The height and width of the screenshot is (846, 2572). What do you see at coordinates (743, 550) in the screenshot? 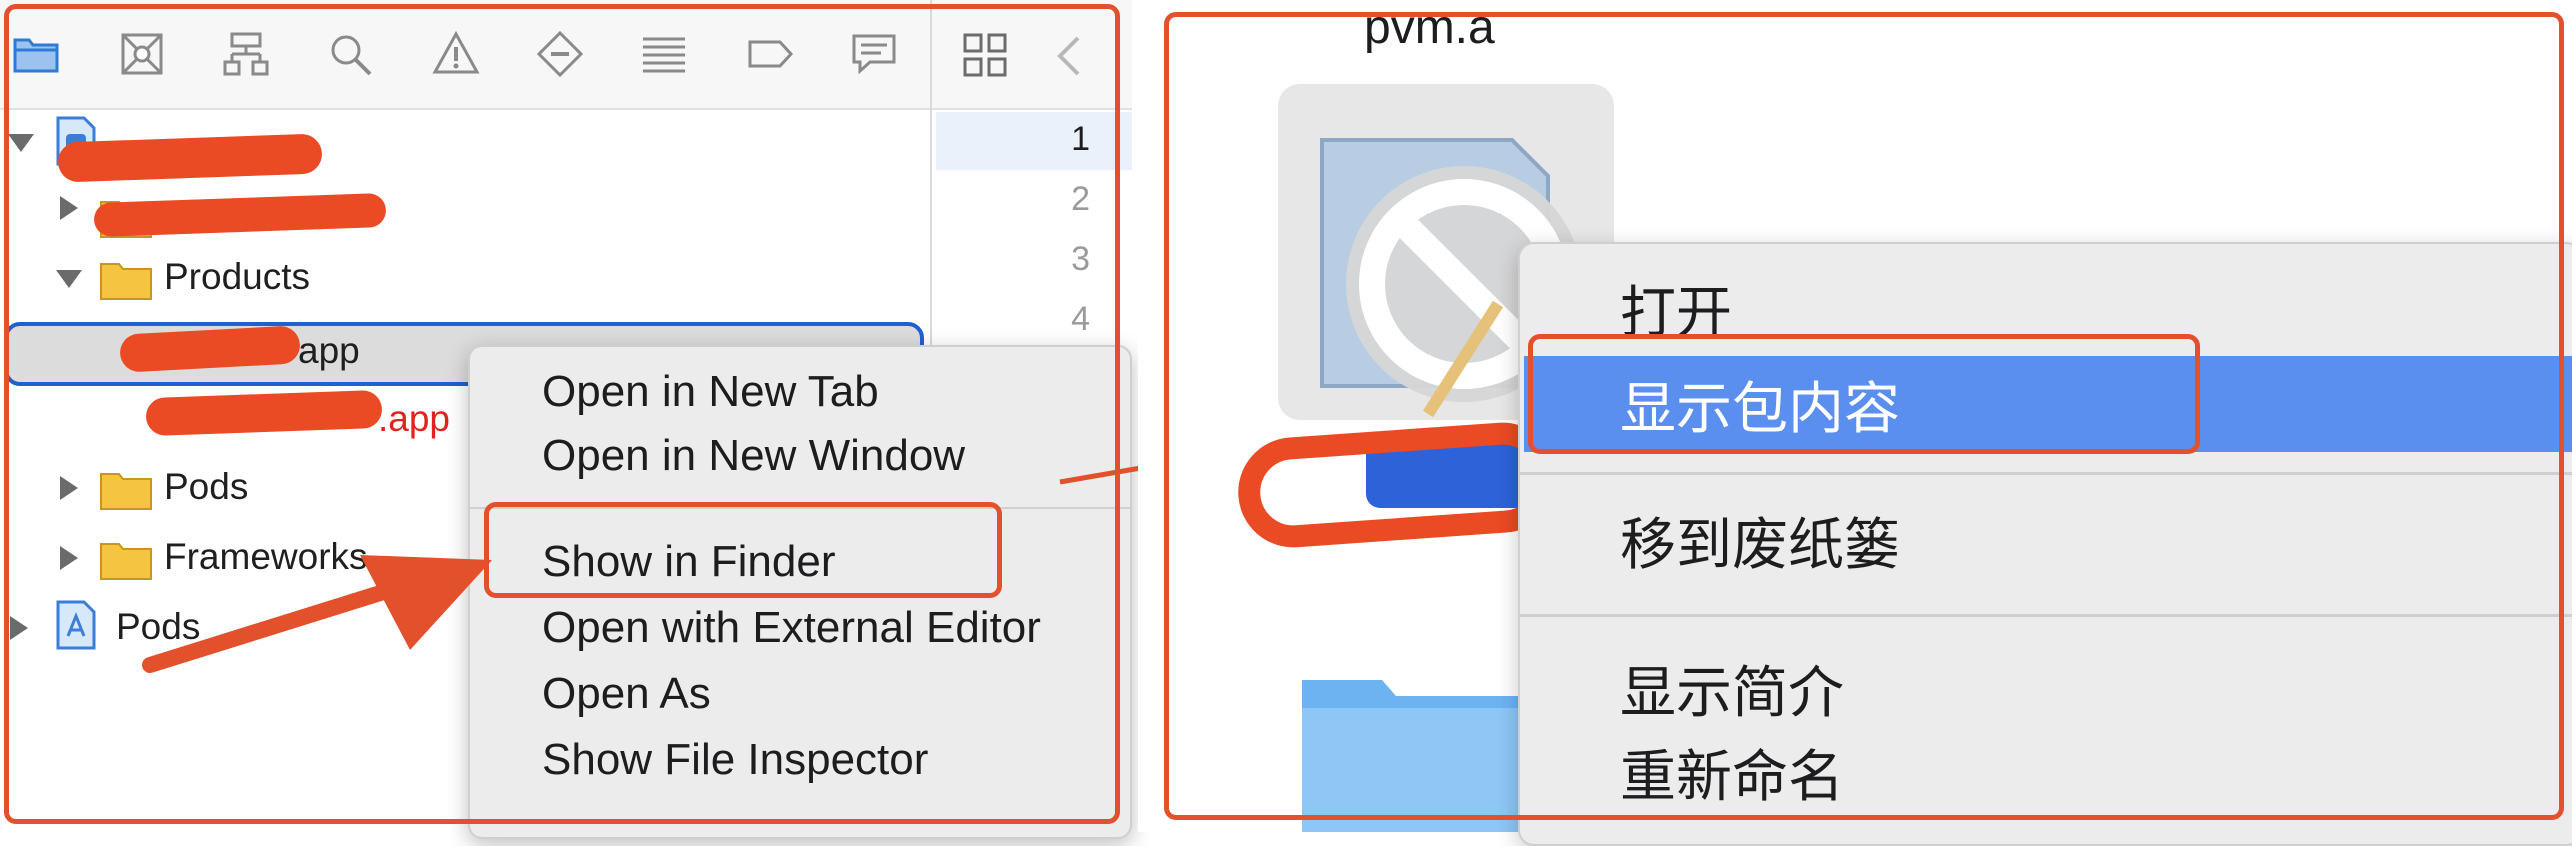
I see `annotation-box-show-in-finder` at bounding box center [743, 550].